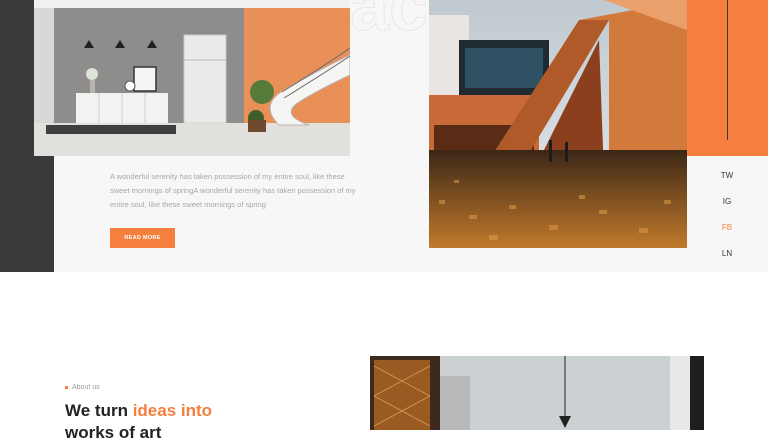 Image resolution: width=768 pixels, height=444 pixels. I want to click on ghost-decorative-text: ac, so click(389, 23).